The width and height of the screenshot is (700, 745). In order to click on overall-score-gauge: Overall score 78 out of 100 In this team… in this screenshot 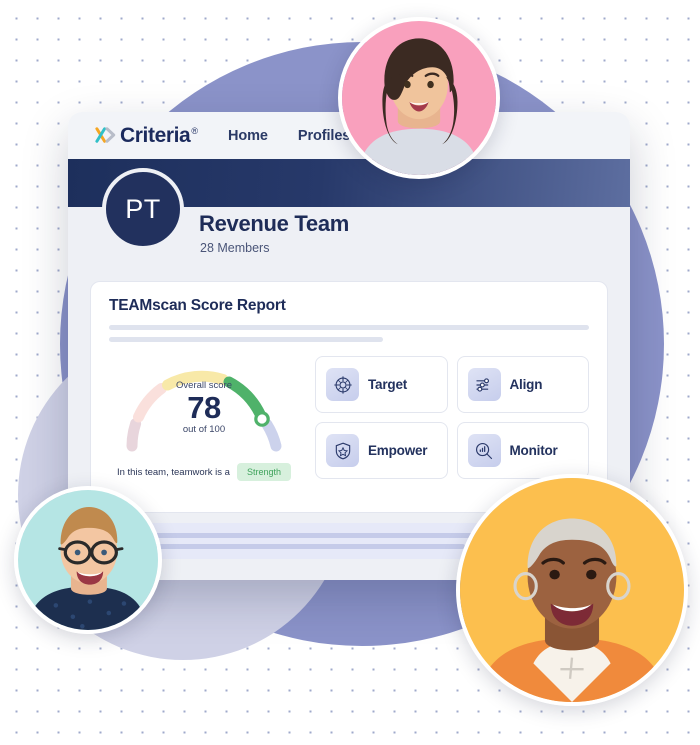, I will do `click(204, 418)`.